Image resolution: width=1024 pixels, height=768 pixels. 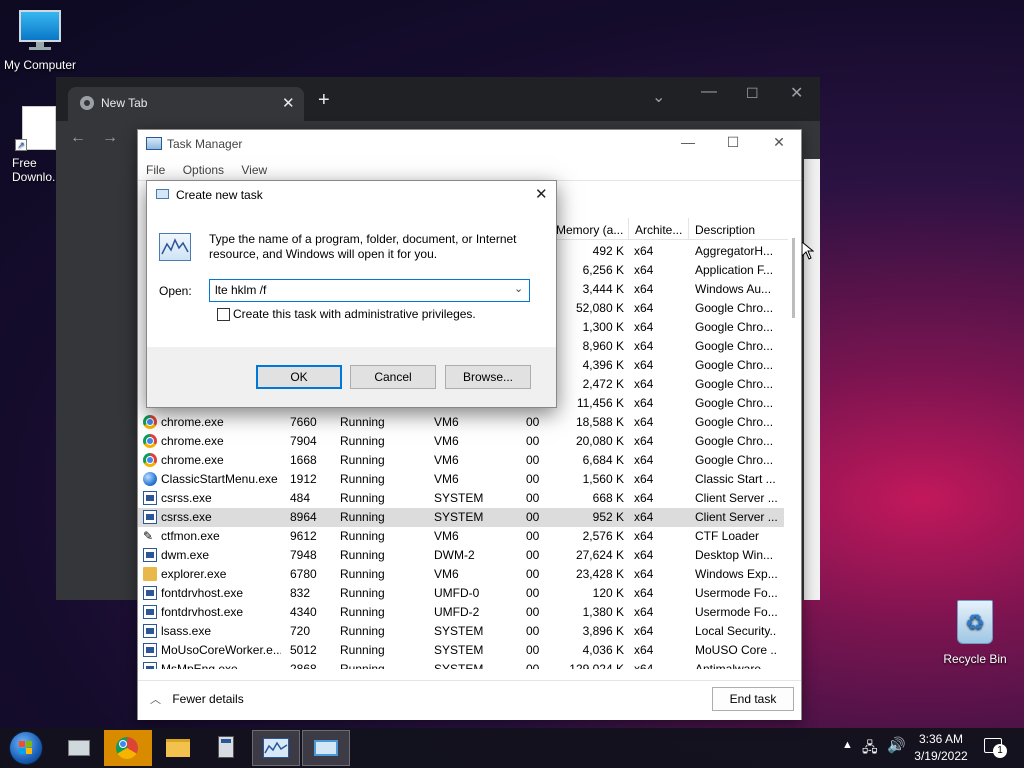 I want to click on cell-name: explorer.exe, so click(x=194, y=574).